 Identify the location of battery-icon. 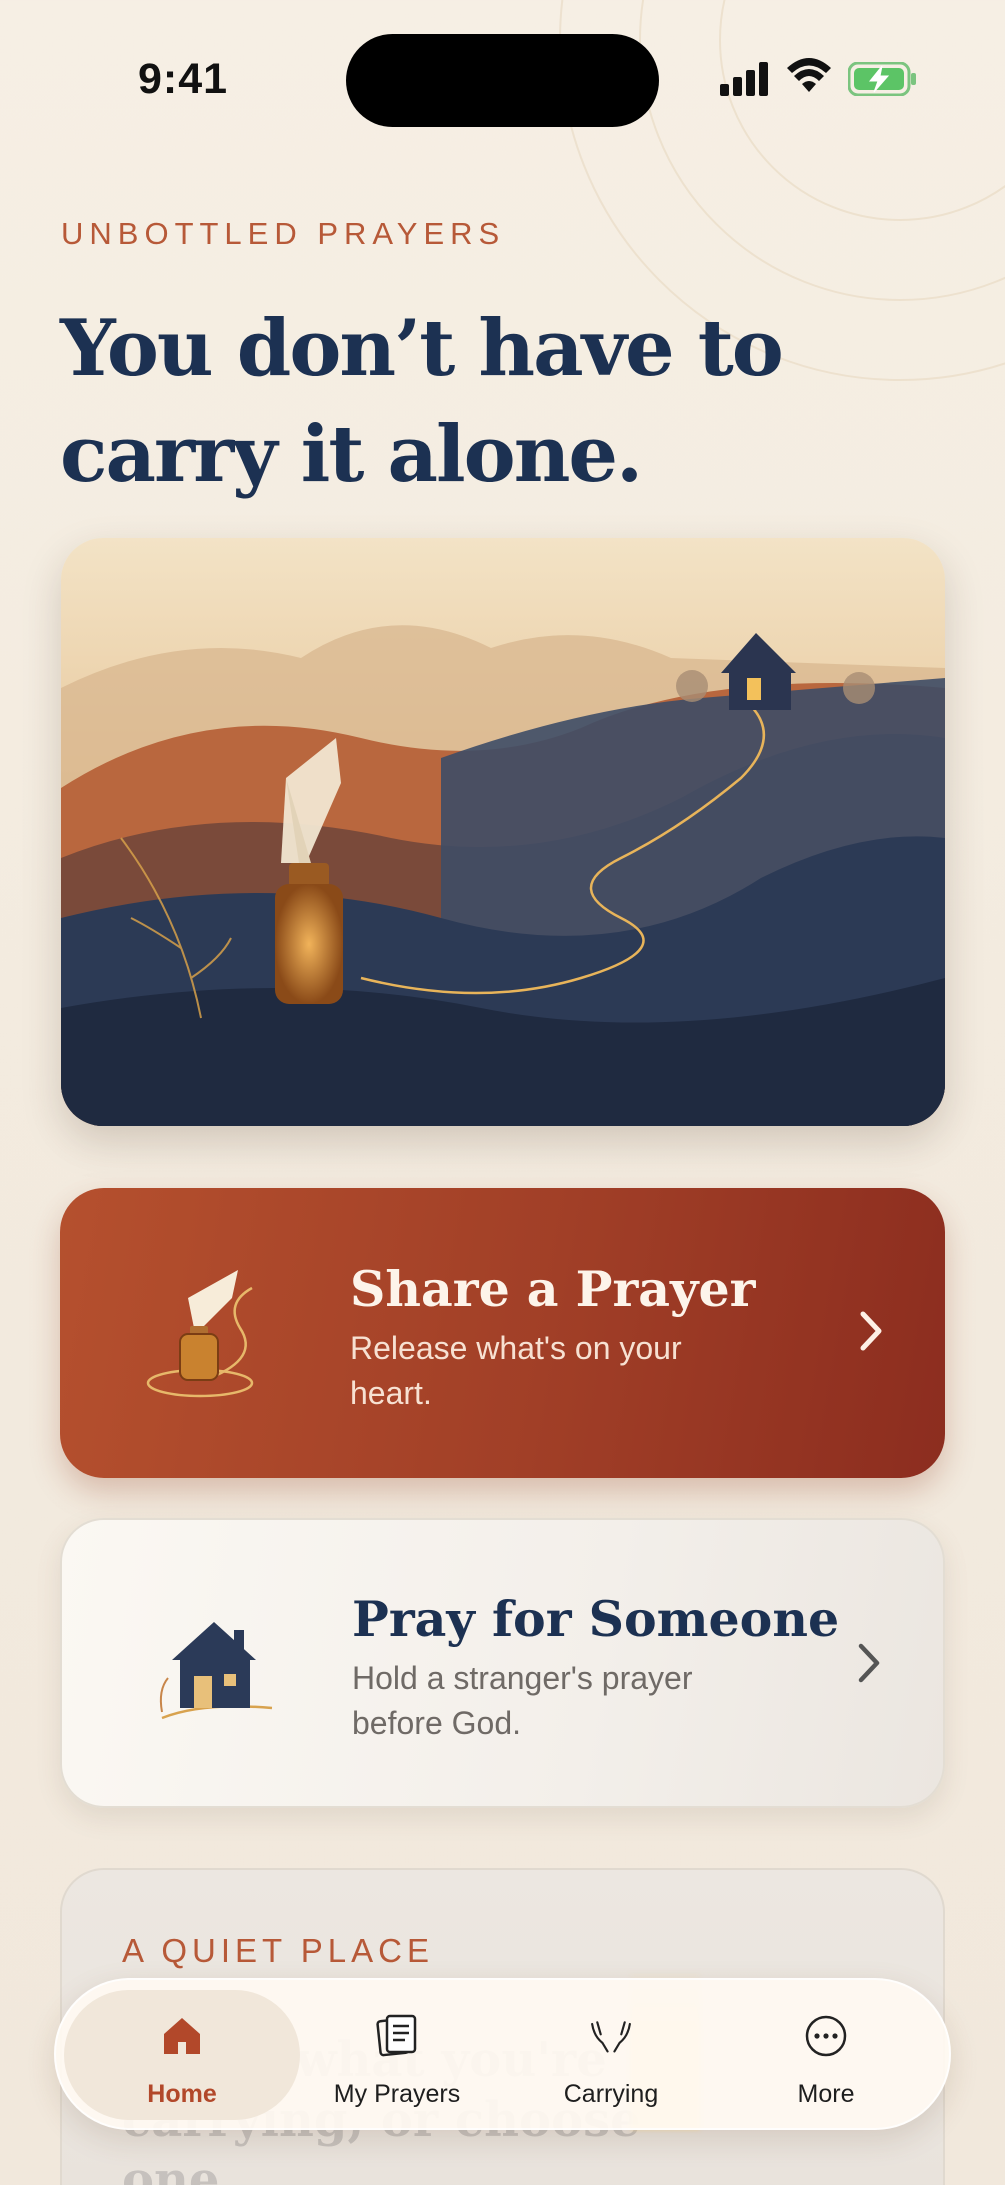
(882, 79).